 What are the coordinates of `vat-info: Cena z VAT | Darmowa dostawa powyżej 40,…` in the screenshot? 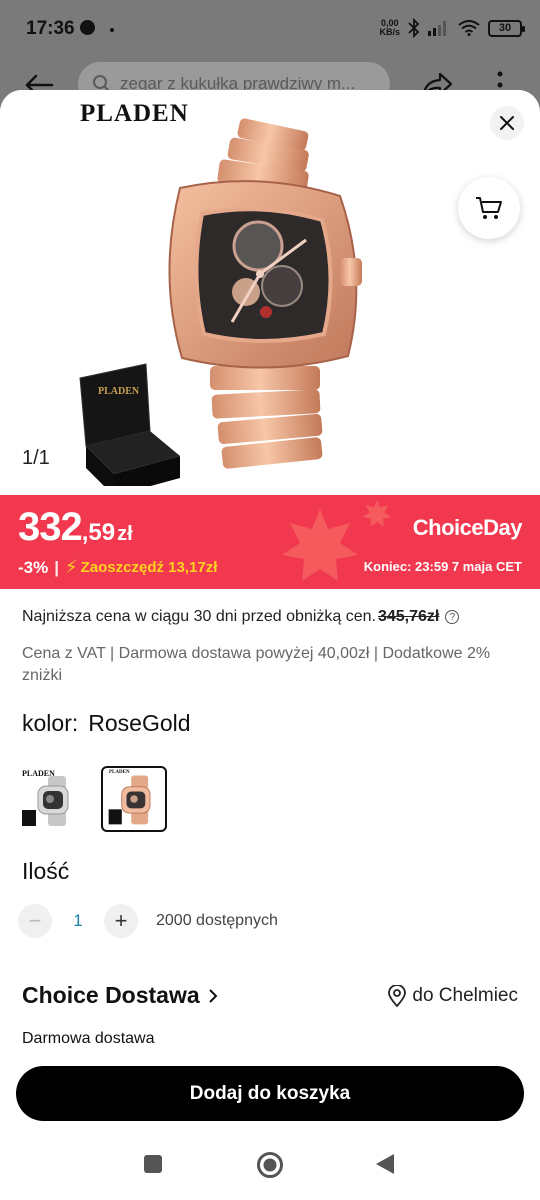 It's located at (256, 664).